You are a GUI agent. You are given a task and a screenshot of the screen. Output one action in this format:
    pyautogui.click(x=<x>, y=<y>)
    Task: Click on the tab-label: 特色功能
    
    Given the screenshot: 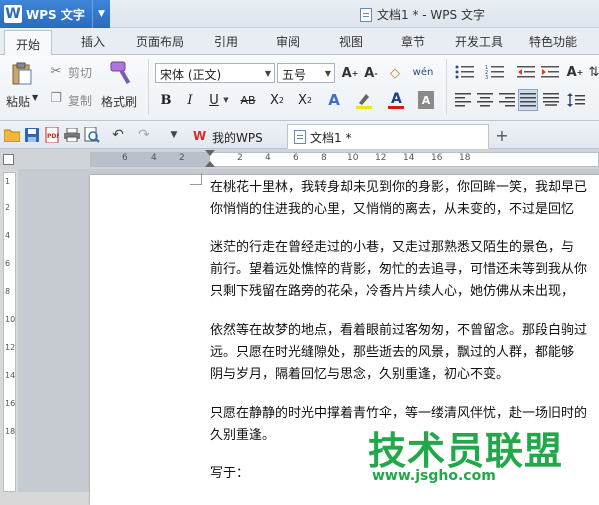 What is the action you would take?
    pyautogui.click(x=553, y=42)
    